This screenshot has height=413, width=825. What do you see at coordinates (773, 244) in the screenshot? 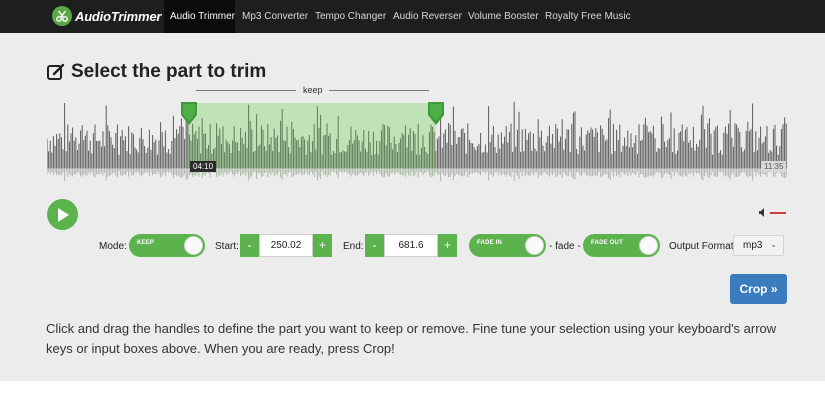
I see `chevron-down-icon: ⌄` at bounding box center [773, 244].